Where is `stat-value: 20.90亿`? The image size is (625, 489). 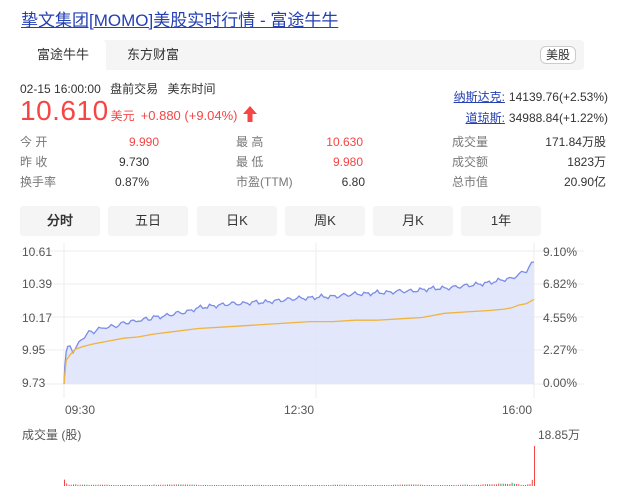 stat-value: 20.90亿 is located at coordinates (584, 182).